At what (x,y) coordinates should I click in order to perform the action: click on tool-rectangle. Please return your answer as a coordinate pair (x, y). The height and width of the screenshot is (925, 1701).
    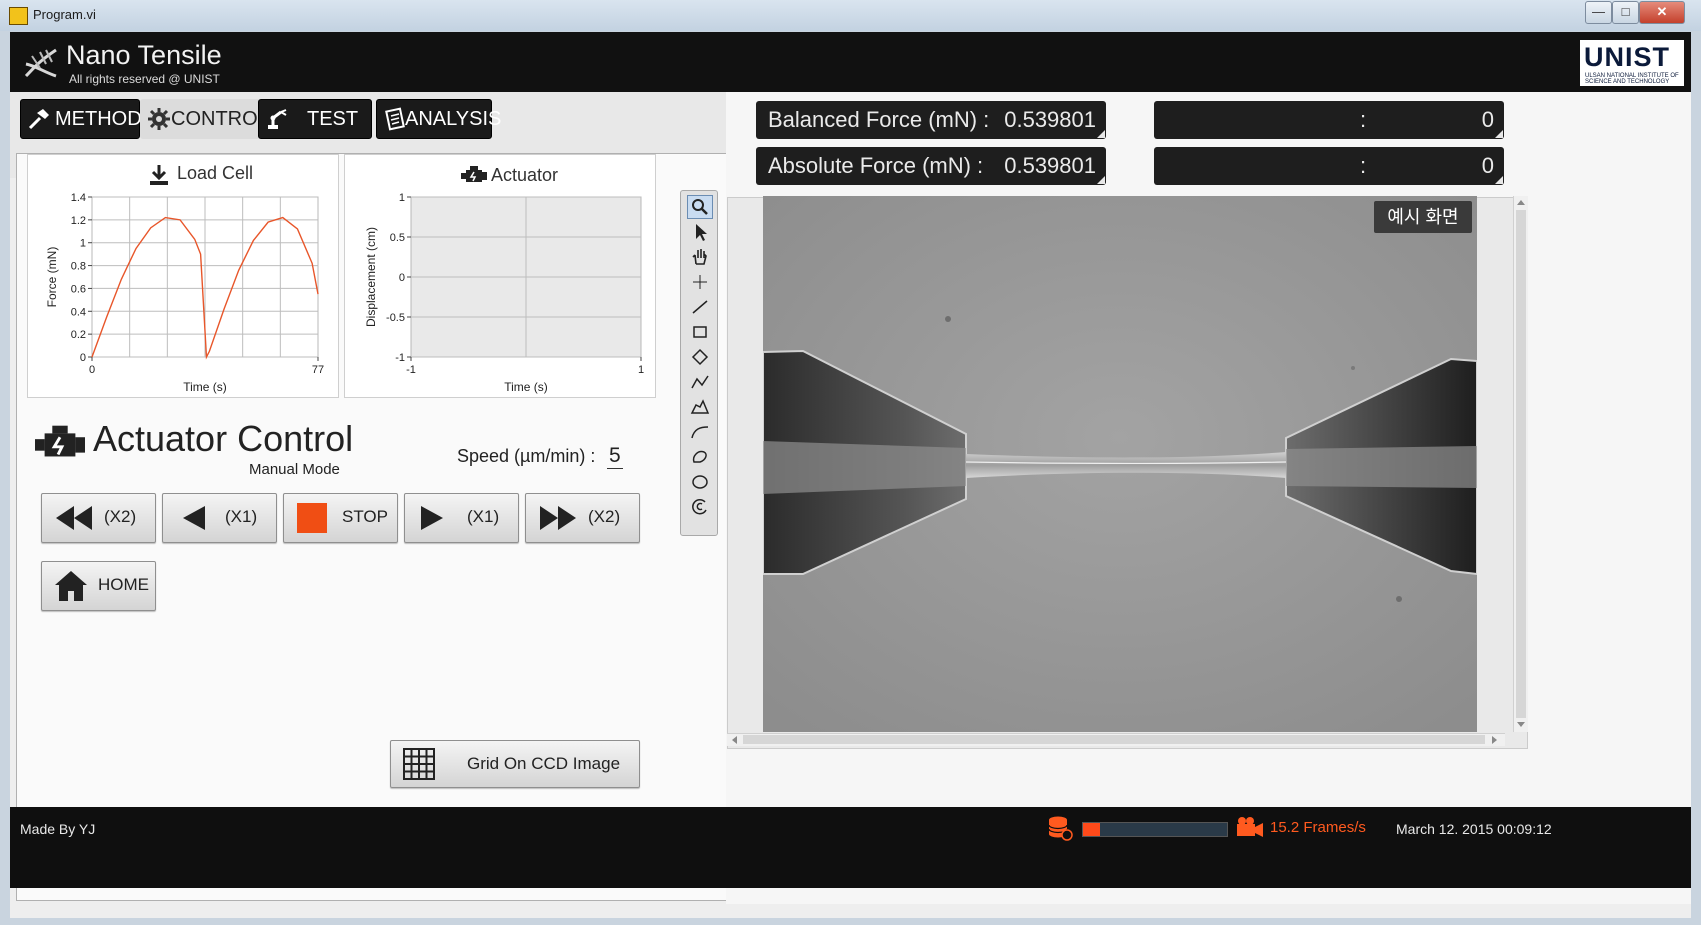
    Looking at the image, I should click on (700, 332).